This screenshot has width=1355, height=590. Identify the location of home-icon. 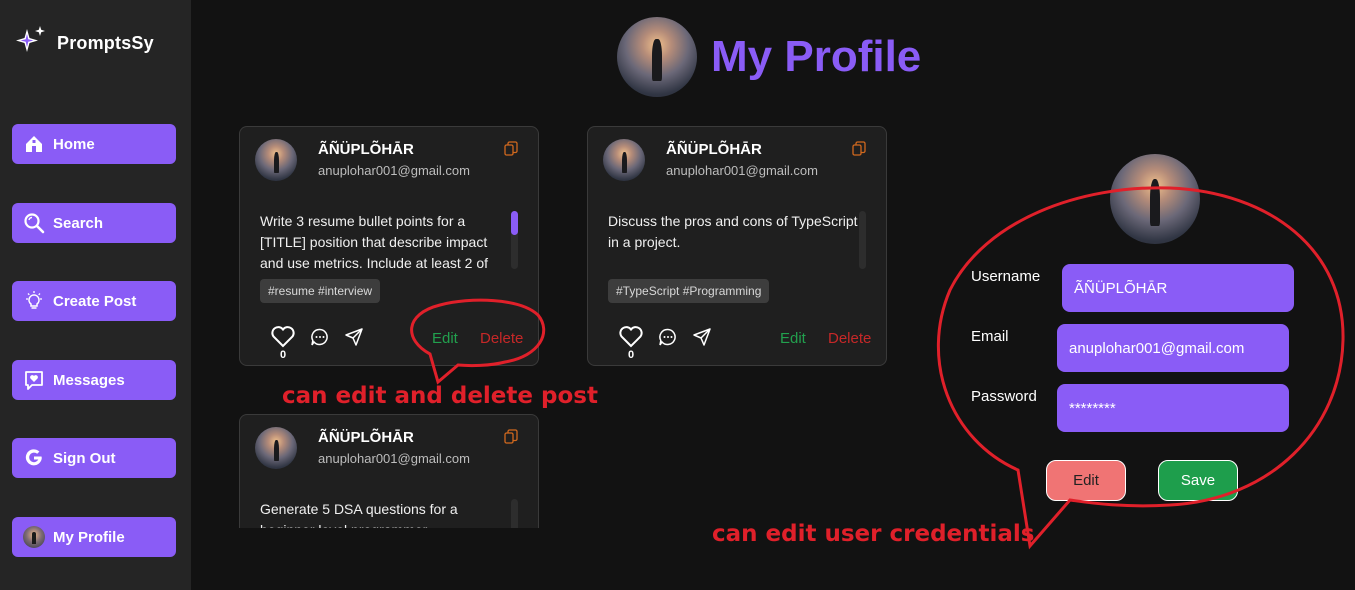
(34, 144).